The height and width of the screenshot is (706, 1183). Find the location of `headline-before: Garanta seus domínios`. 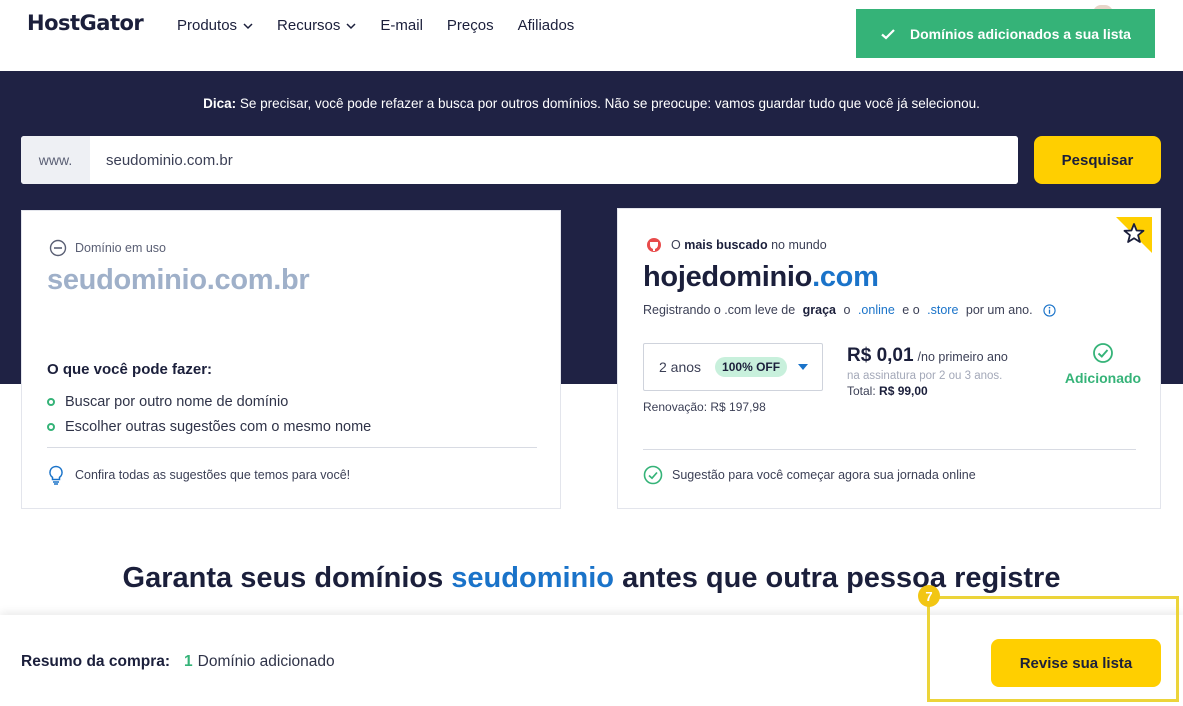

headline-before: Garanta seus domínios is located at coordinates (287, 578).